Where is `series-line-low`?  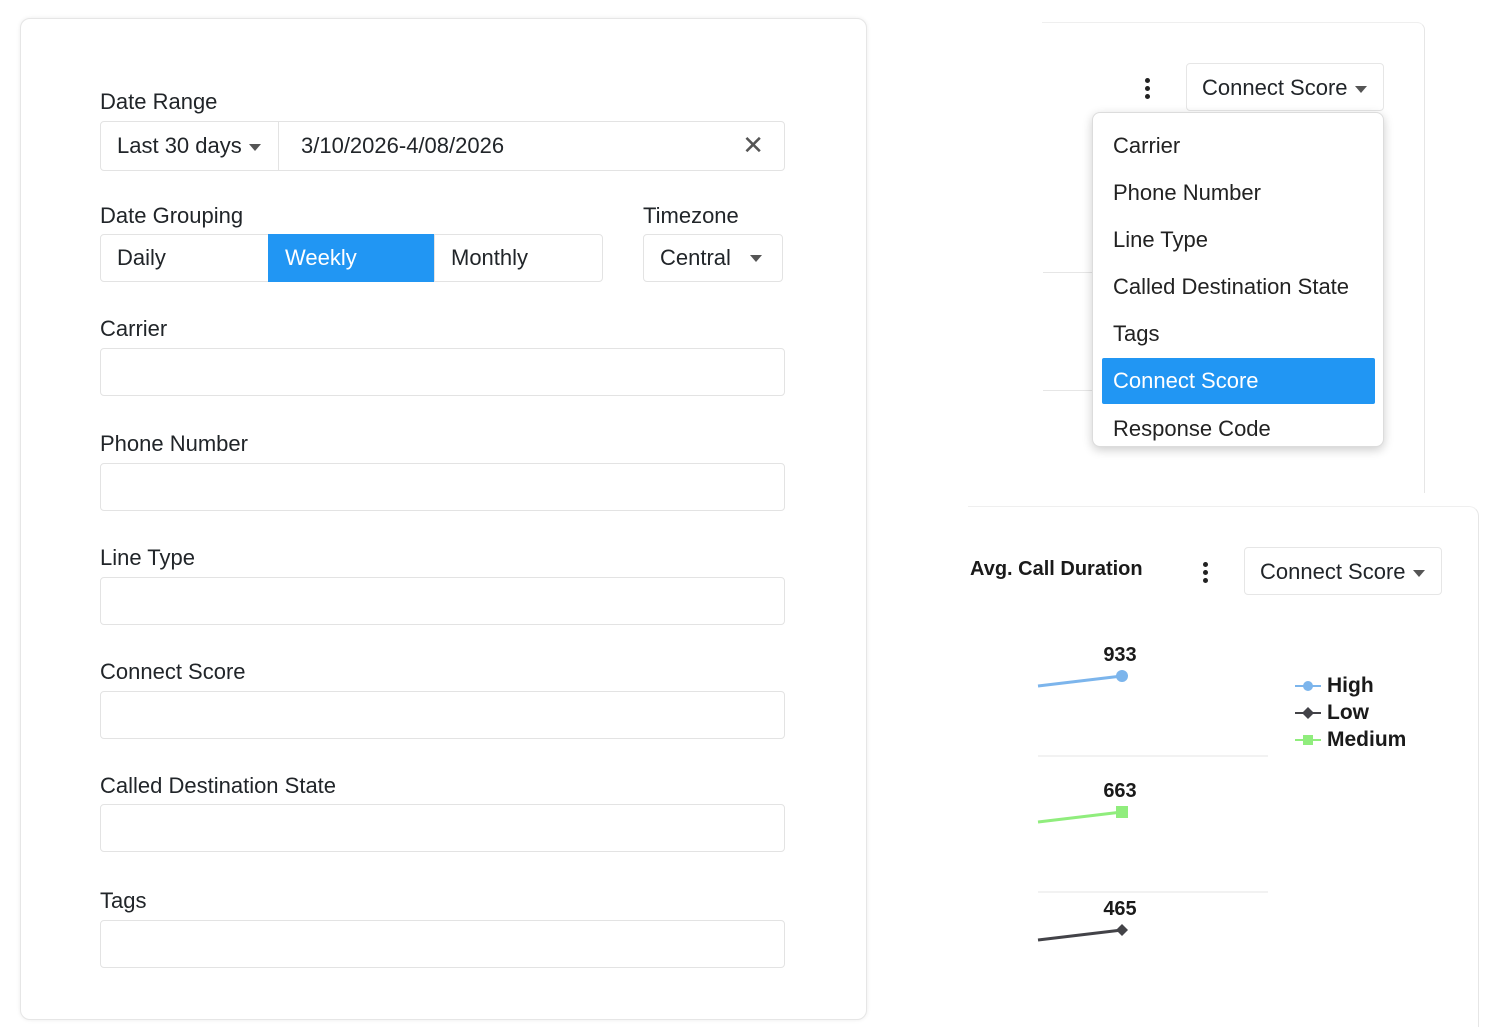 series-line-low is located at coordinates (1080, 935).